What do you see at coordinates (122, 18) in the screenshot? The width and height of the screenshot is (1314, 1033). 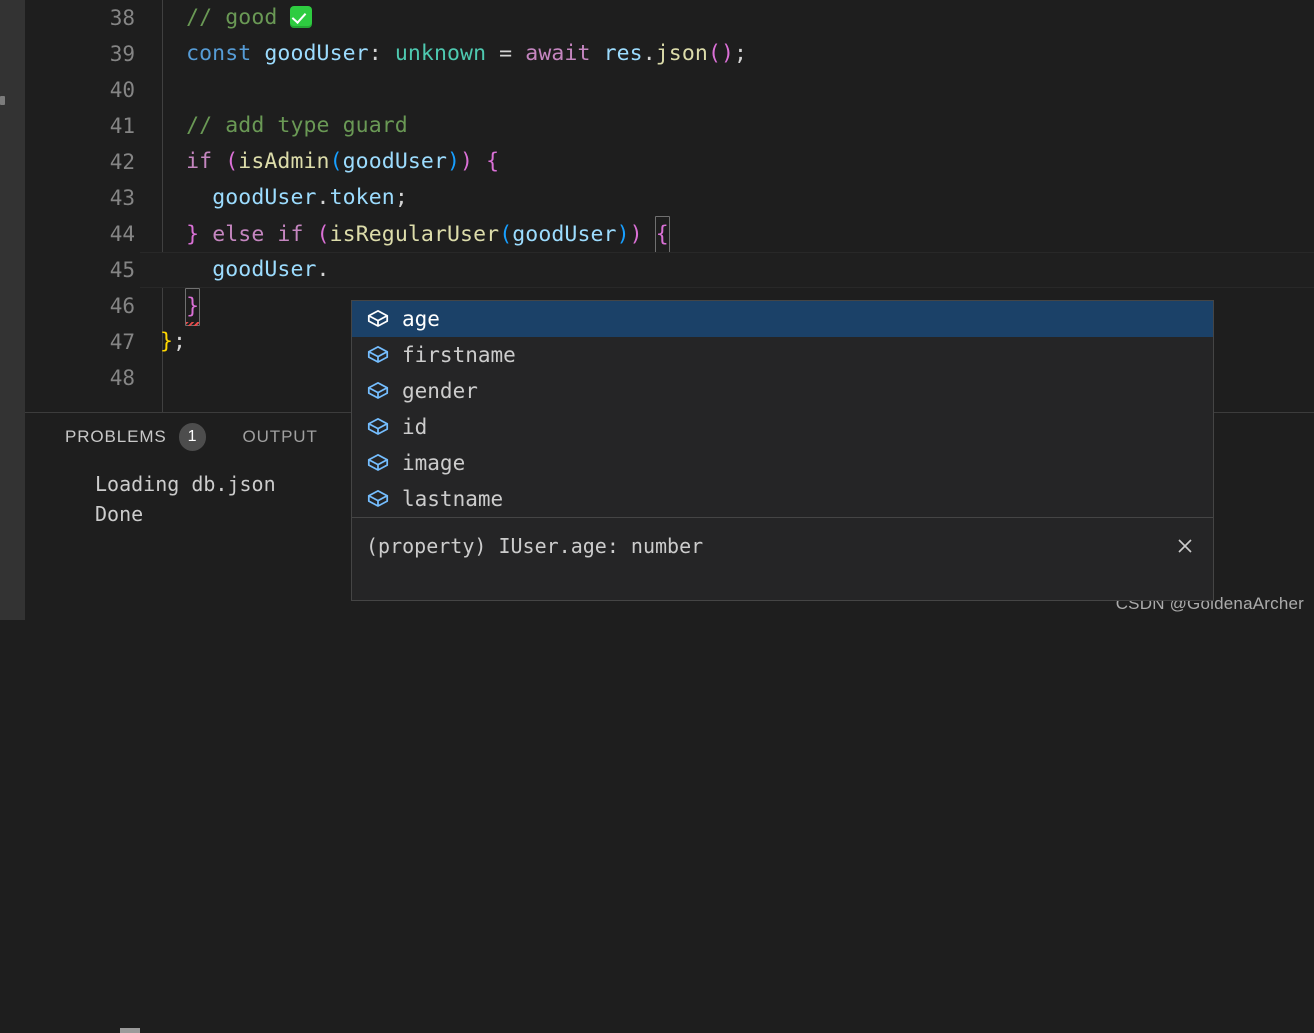 I see `line-number: 38` at bounding box center [122, 18].